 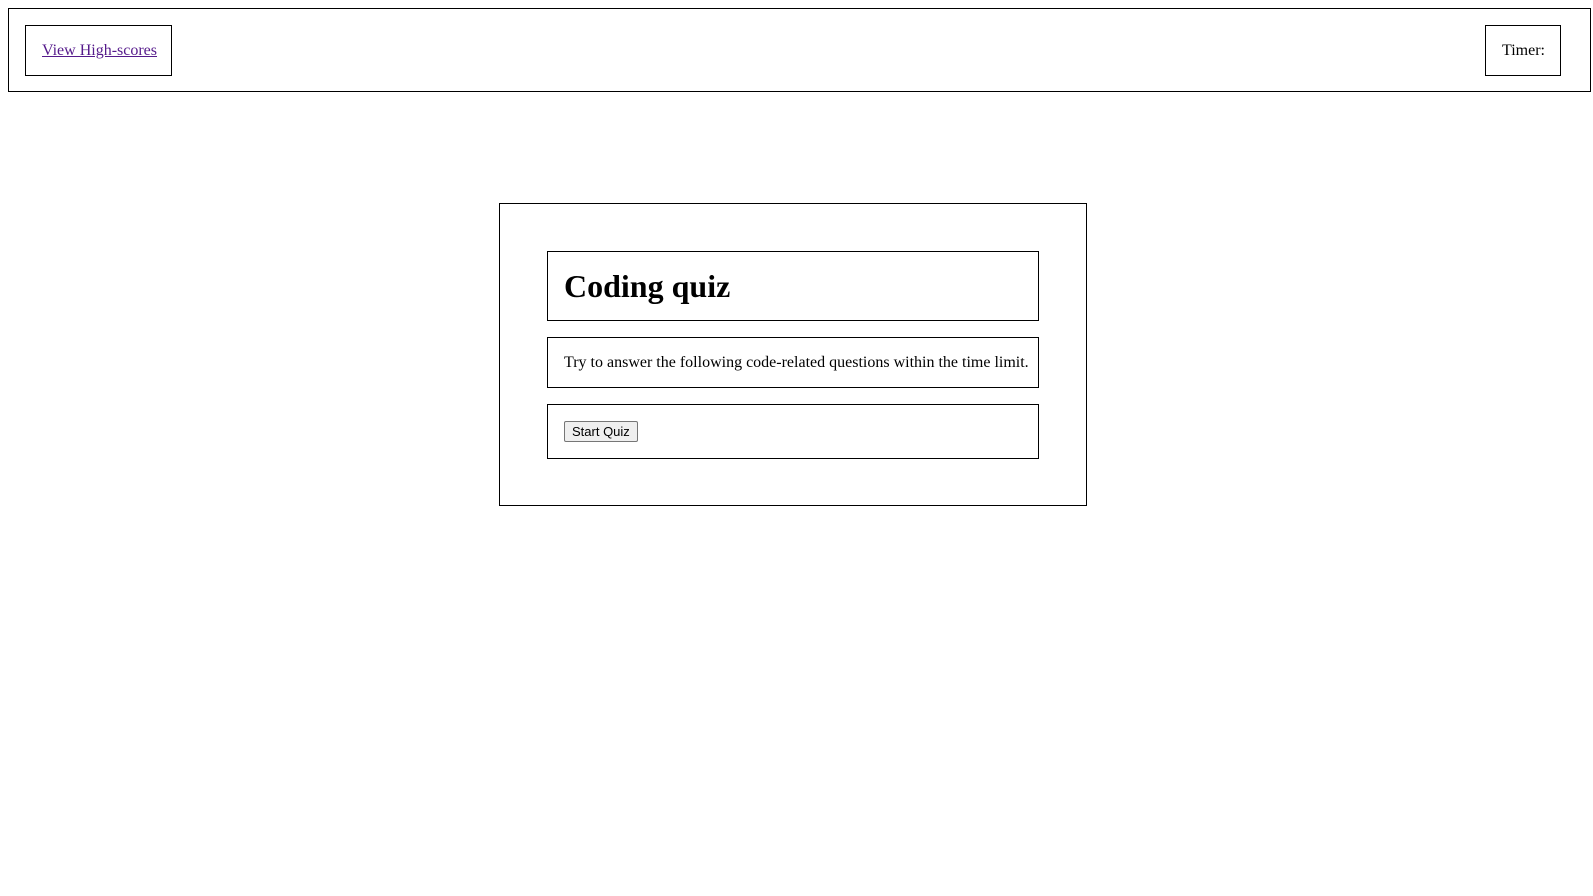 What do you see at coordinates (647, 285) in the screenshot?
I see `page-title: Coding quiz` at bounding box center [647, 285].